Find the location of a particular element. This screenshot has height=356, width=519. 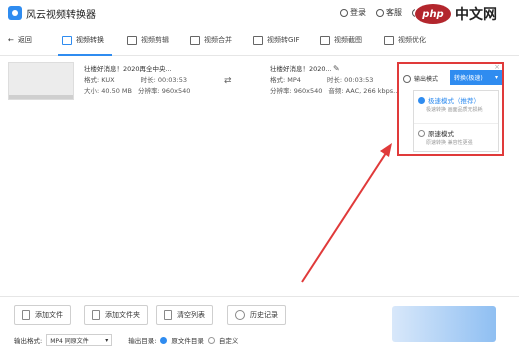

annotation-arrow is located at coordinates (346, 213).